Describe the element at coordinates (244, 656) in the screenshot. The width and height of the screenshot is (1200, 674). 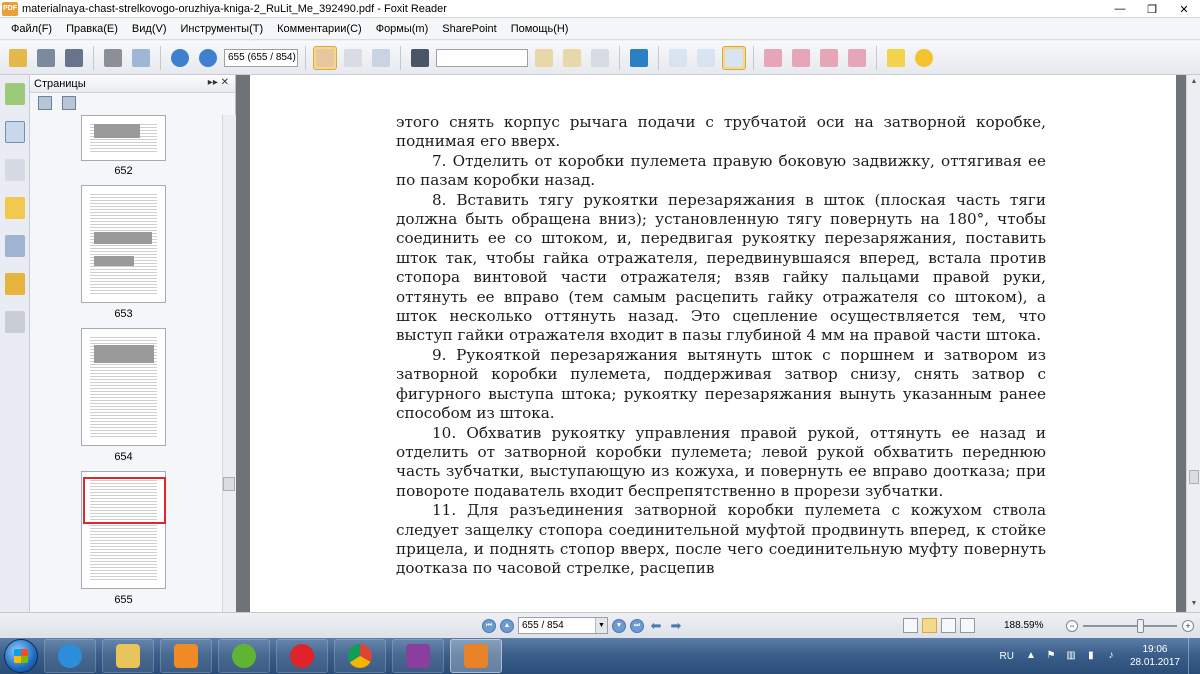
I see `taskbar-utorrent` at that location.